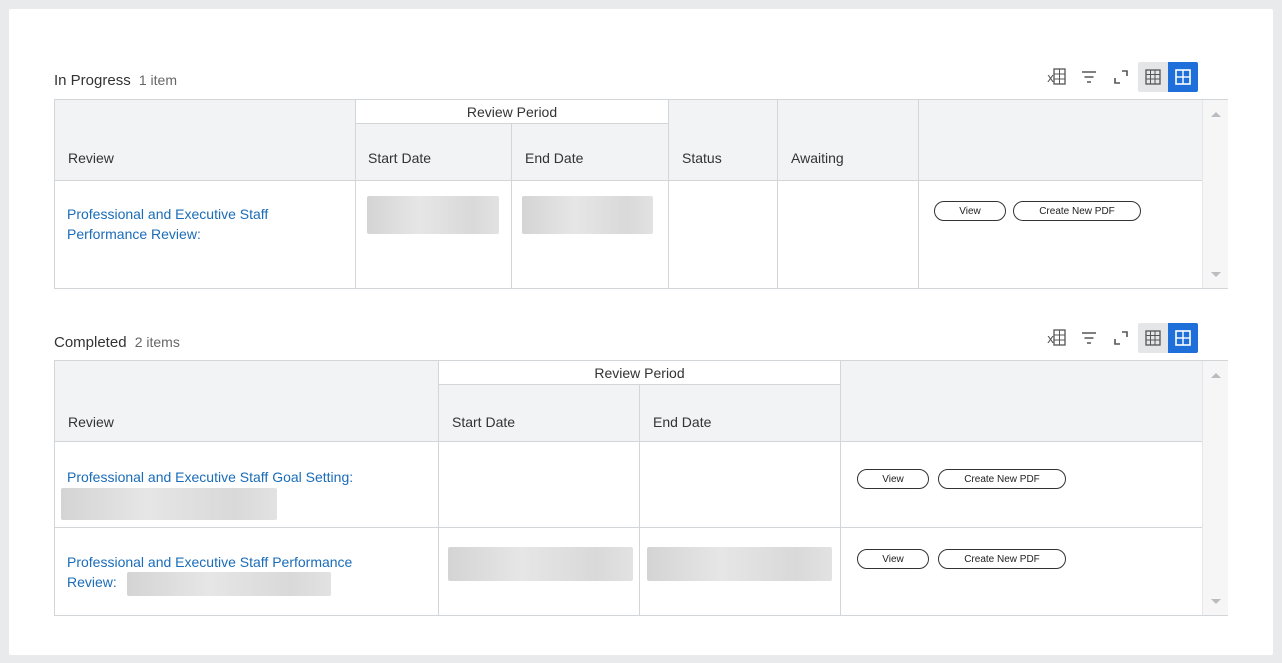 This screenshot has width=1282, height=663. I want to click on item-count: 2 items, so click(157, 342).